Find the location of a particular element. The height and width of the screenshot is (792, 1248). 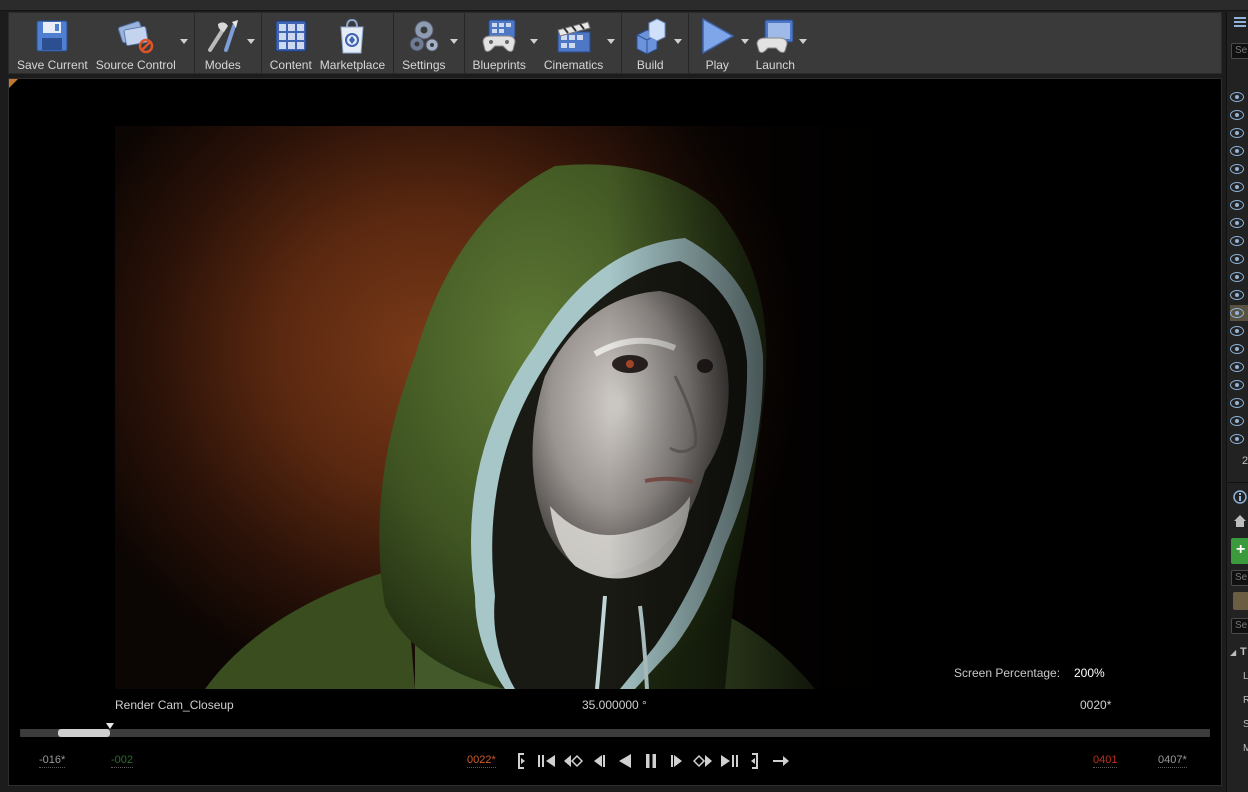

next-key-button is located at coordinates (703, 761).